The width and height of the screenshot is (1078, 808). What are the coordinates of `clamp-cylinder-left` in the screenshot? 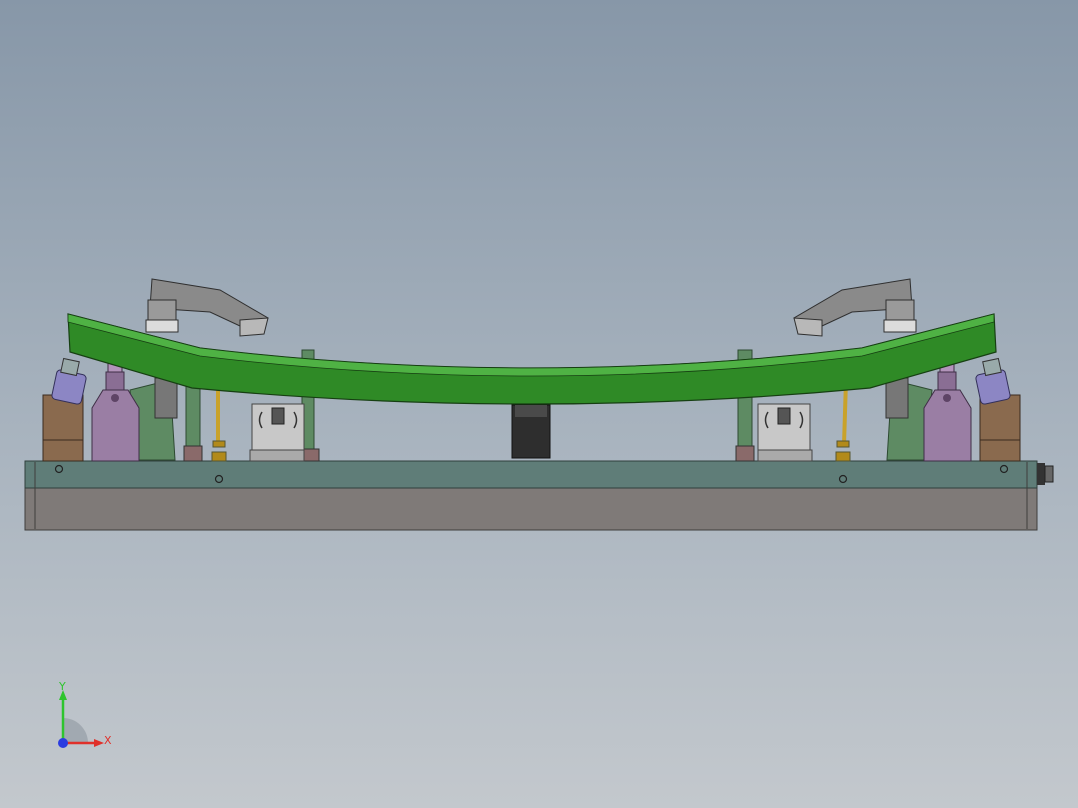 It's located at (115, 409).